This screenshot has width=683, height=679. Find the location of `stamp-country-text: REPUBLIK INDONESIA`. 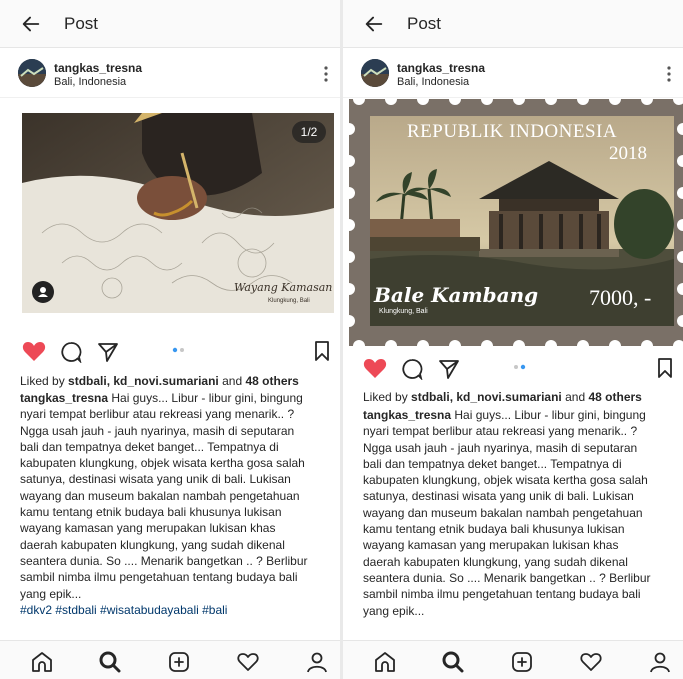

stamp-country-text: REPUBLIK INDONESIA is located at coordinates (512, 131).